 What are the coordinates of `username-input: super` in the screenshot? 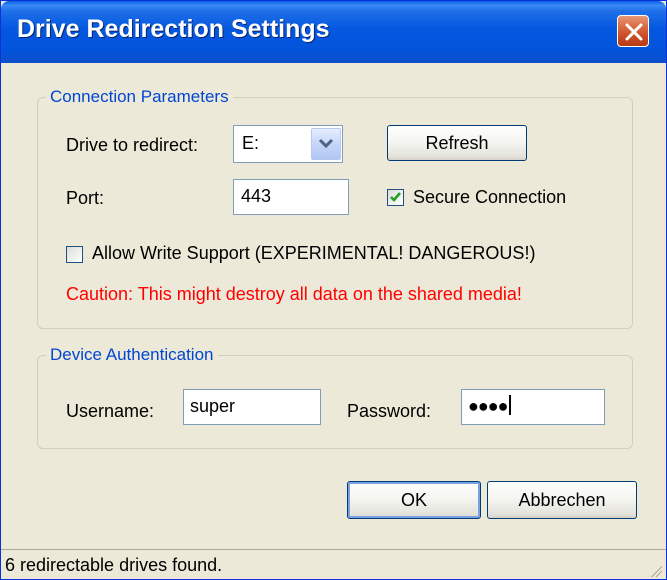 It's located at (252, 407).